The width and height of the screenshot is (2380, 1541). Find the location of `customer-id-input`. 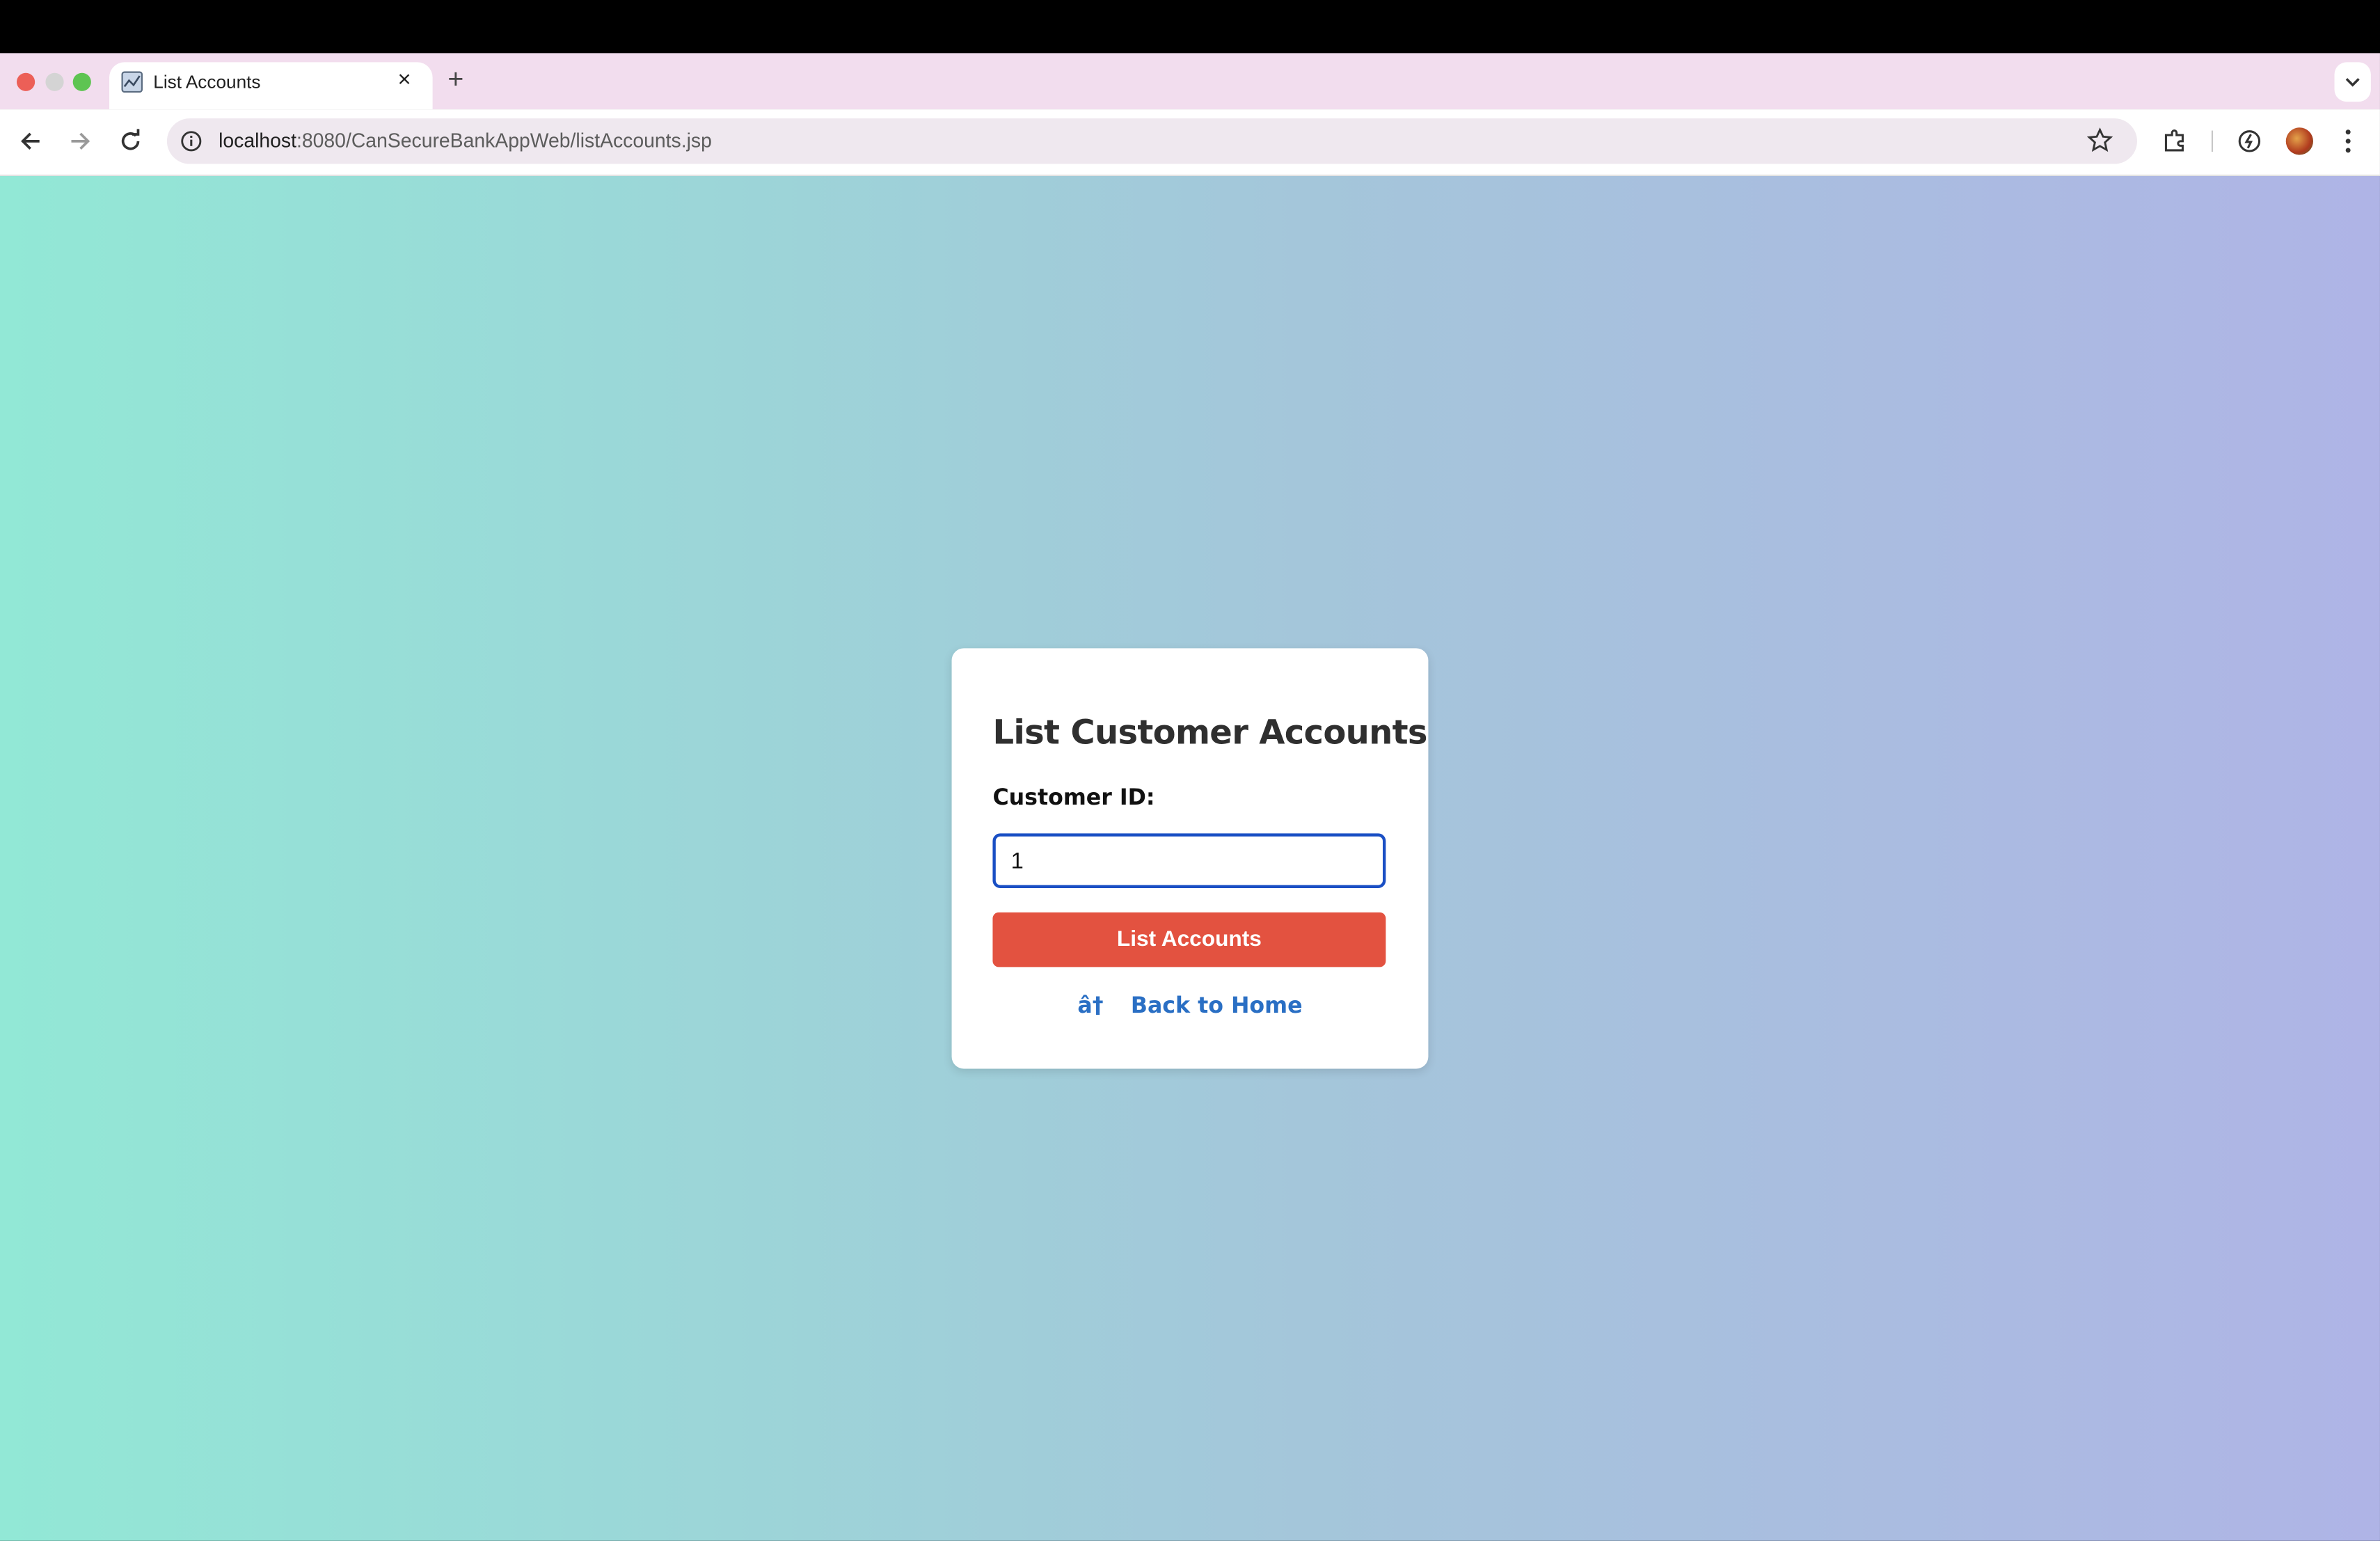

customer-id-input is located at coordinates (1189, 860).